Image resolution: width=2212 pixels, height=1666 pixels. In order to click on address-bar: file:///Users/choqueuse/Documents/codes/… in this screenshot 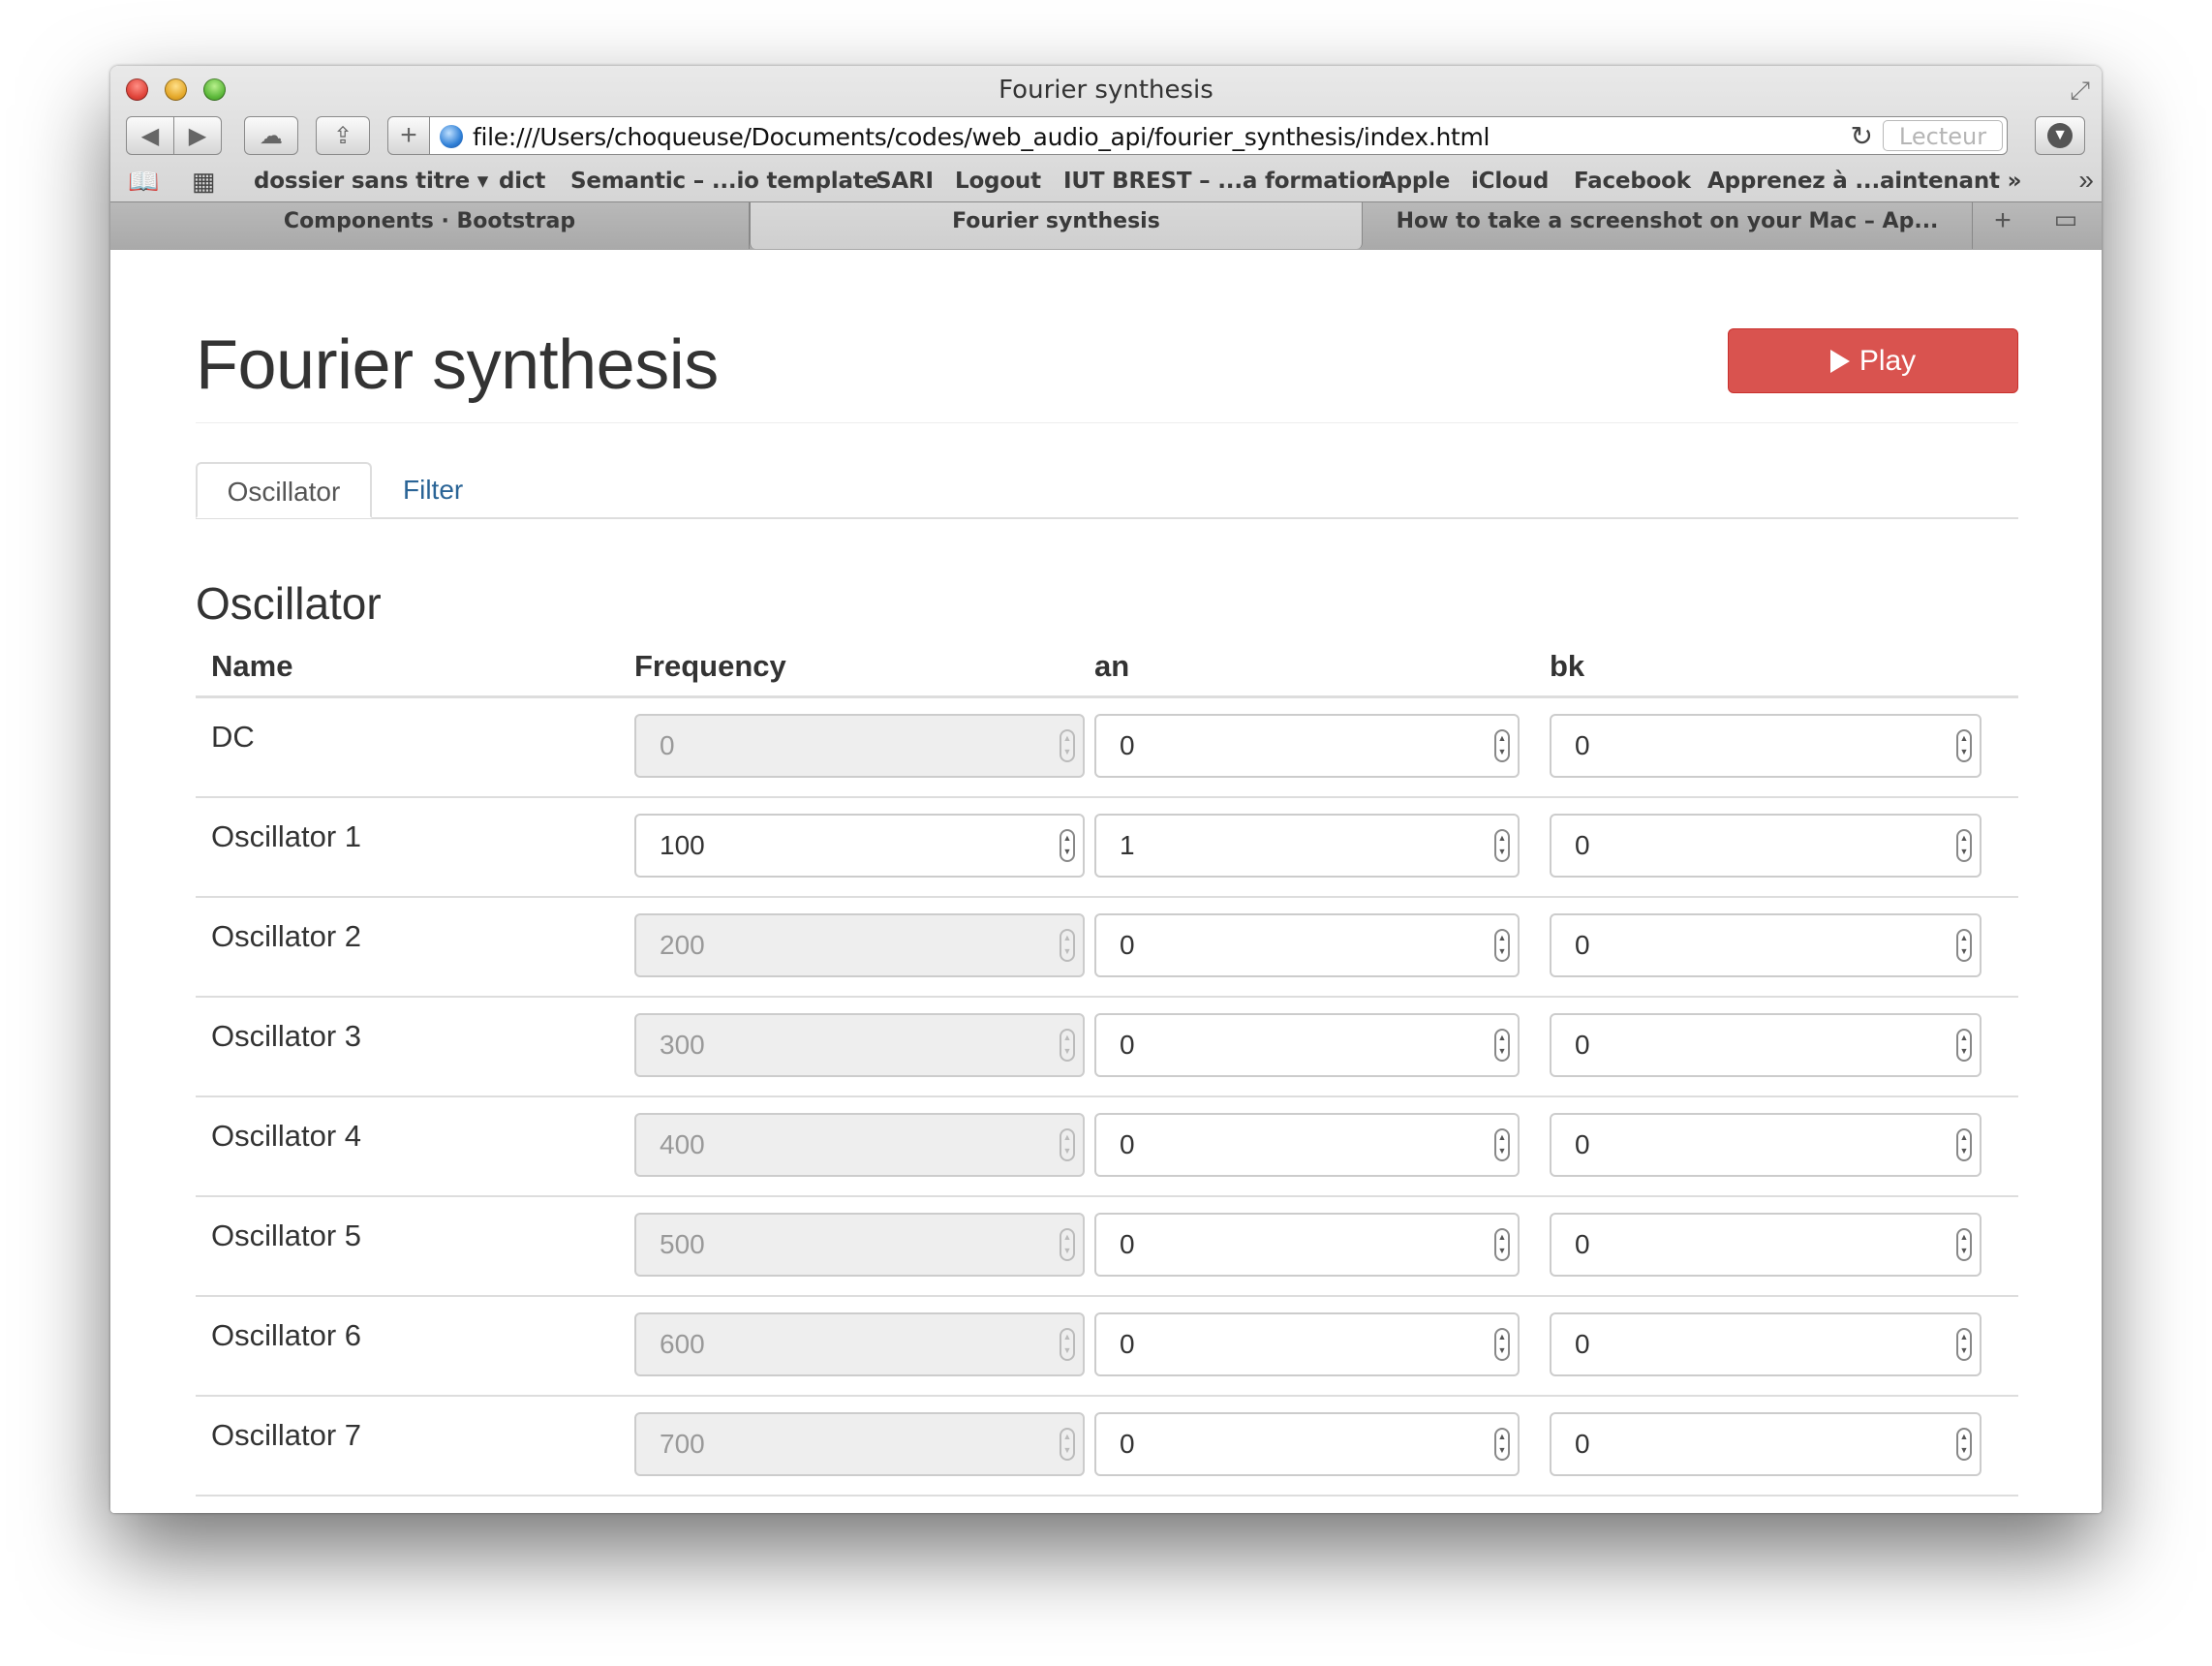, I will do `click(1219, 135)`.